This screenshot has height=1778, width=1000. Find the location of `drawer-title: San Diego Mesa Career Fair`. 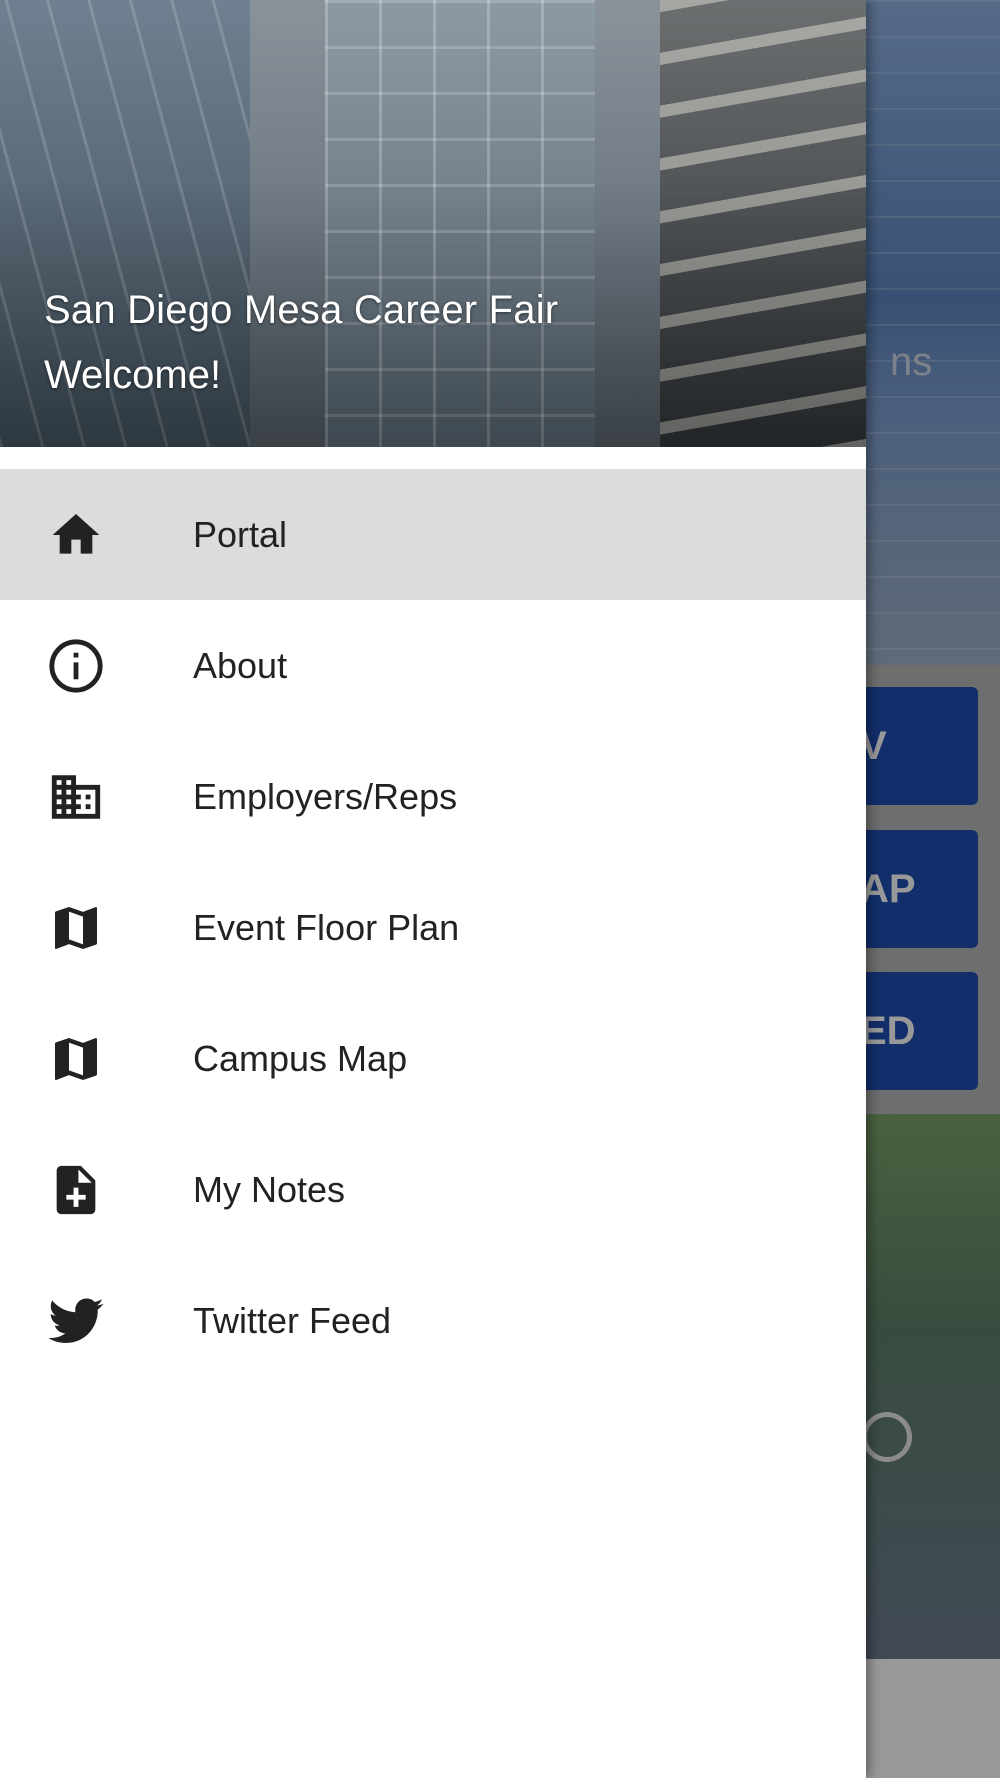

drawer-title: San Diego Mesa Career Fair is located at coordinates (301, 310).